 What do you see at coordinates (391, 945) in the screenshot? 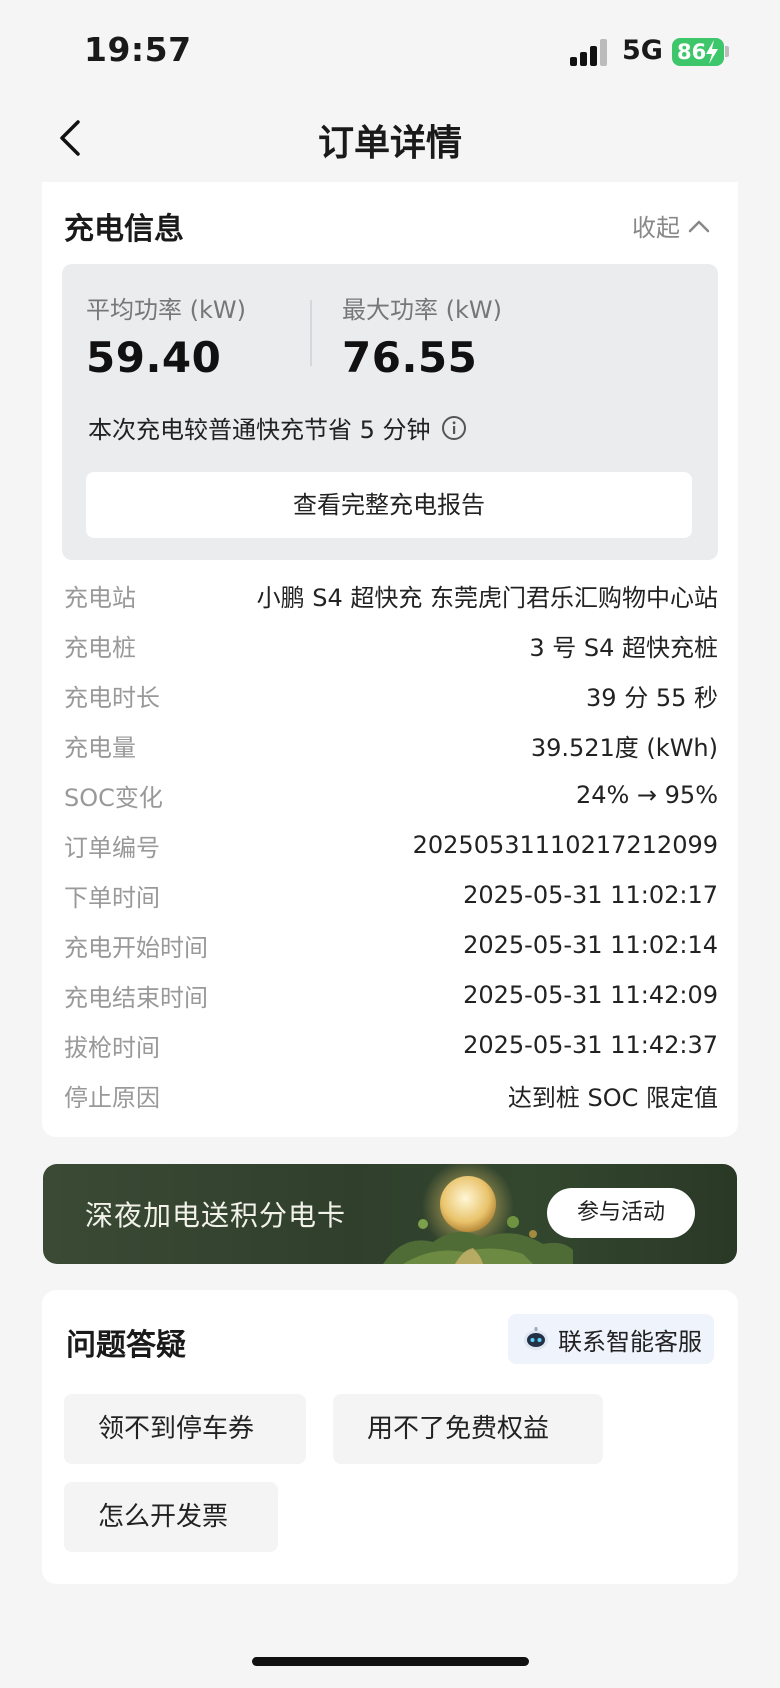
I see `detail-row-start-time: 充电开始时间 2025-05-31 11:02:14` at bounding box center [391, 945].